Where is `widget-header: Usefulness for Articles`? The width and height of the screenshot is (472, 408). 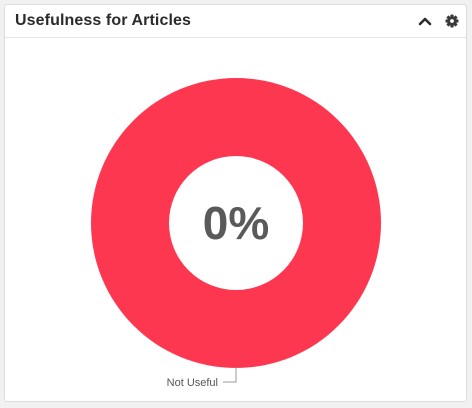
widget-header: Usefulness for Articles is located at coordinates (235, 21).